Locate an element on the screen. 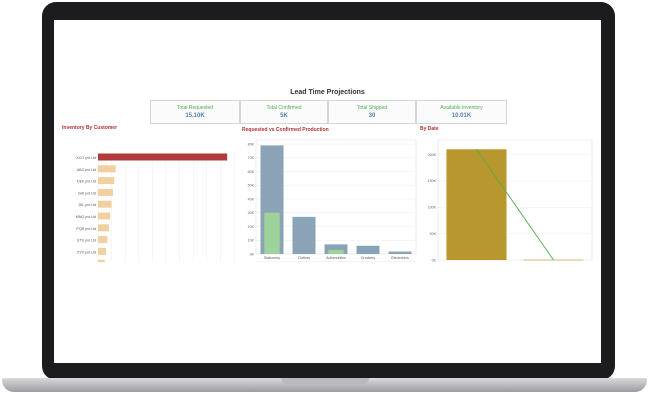 This screenshot has height=401, width=649. inventory-category-label: JKL pvt Ltd is located at coordinates (87, 205).